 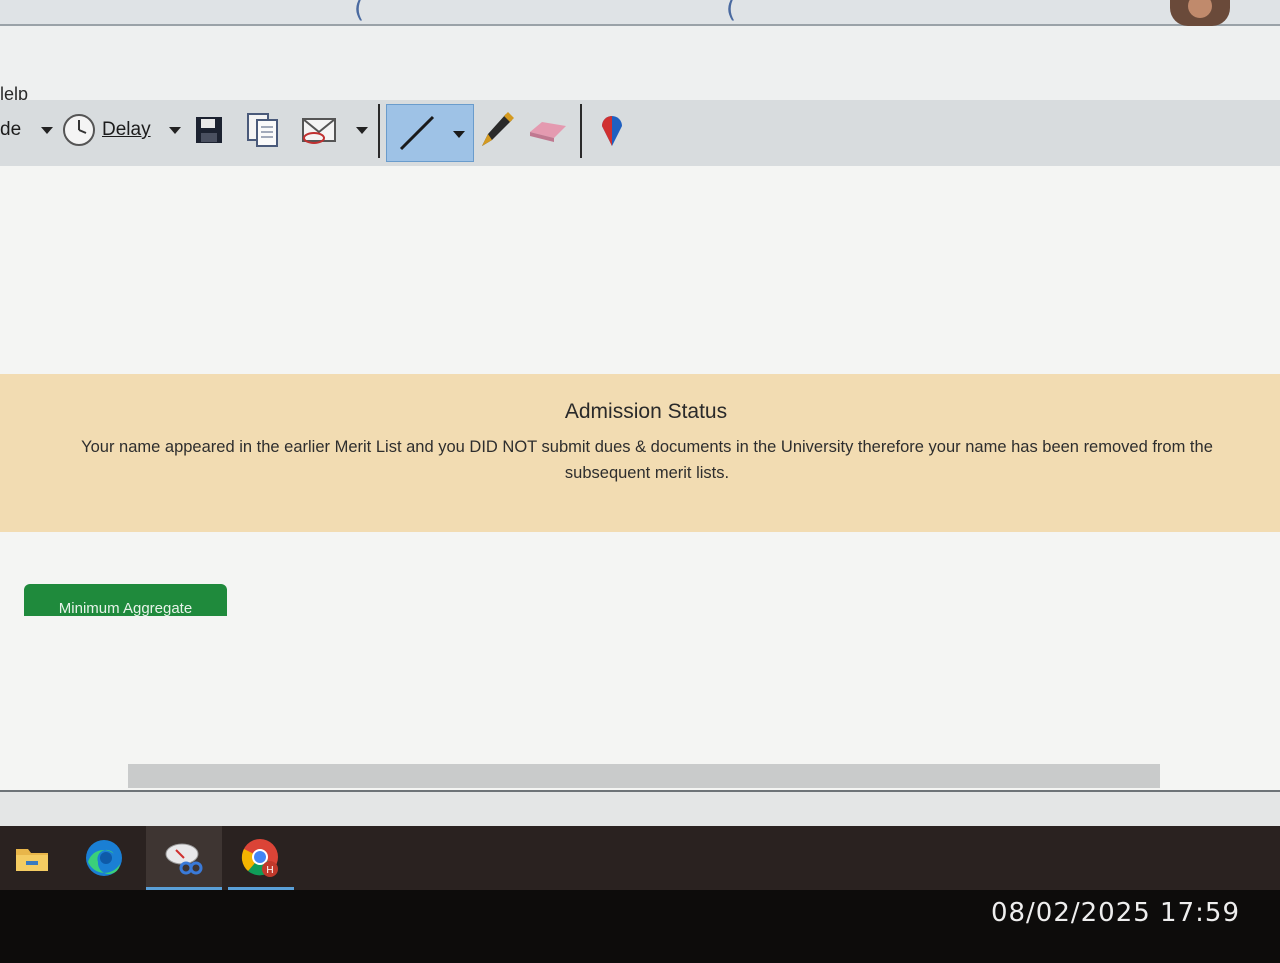 I want to click on paint3d-button, so click(x=612, y=130).